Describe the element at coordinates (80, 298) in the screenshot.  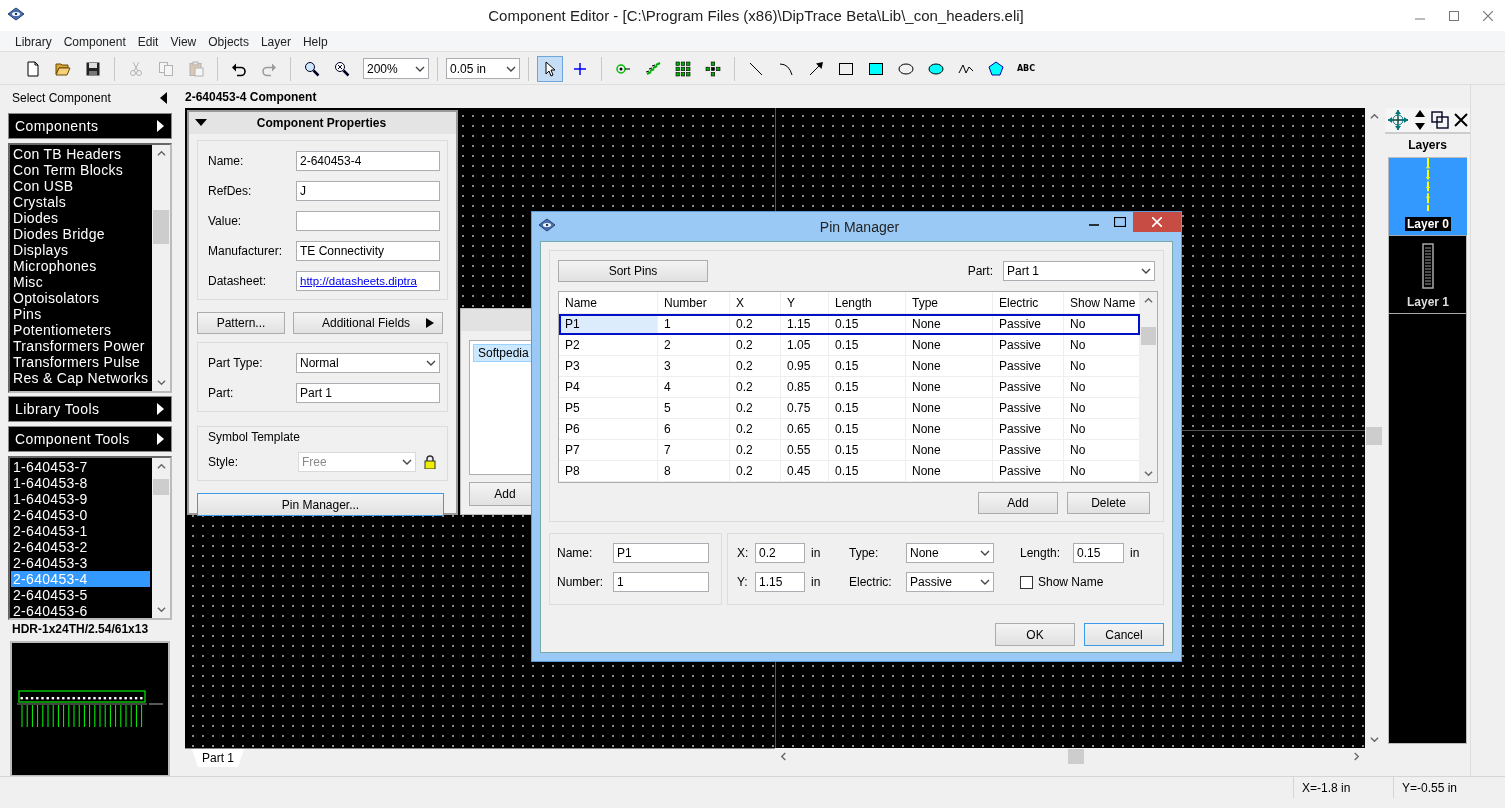
I see `list-item: Optoisolators` at that location.